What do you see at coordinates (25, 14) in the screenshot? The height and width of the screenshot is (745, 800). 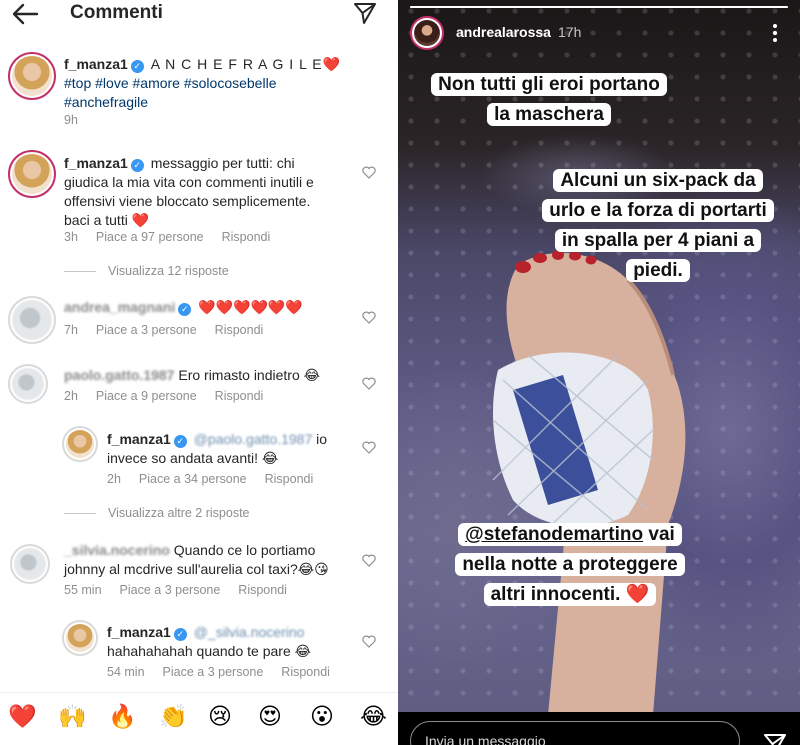 I see `back-arrow-icon` at bounding box center [25, 14].